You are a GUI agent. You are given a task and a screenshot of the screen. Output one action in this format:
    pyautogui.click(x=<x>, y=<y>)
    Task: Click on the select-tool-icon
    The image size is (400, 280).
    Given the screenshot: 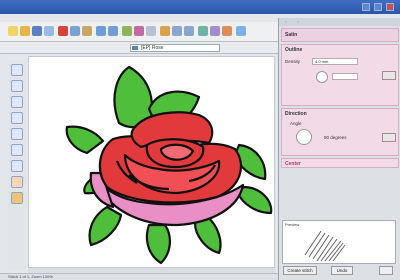 What is the action you would take?
    pyautogui.click(x=17, y=70)
    